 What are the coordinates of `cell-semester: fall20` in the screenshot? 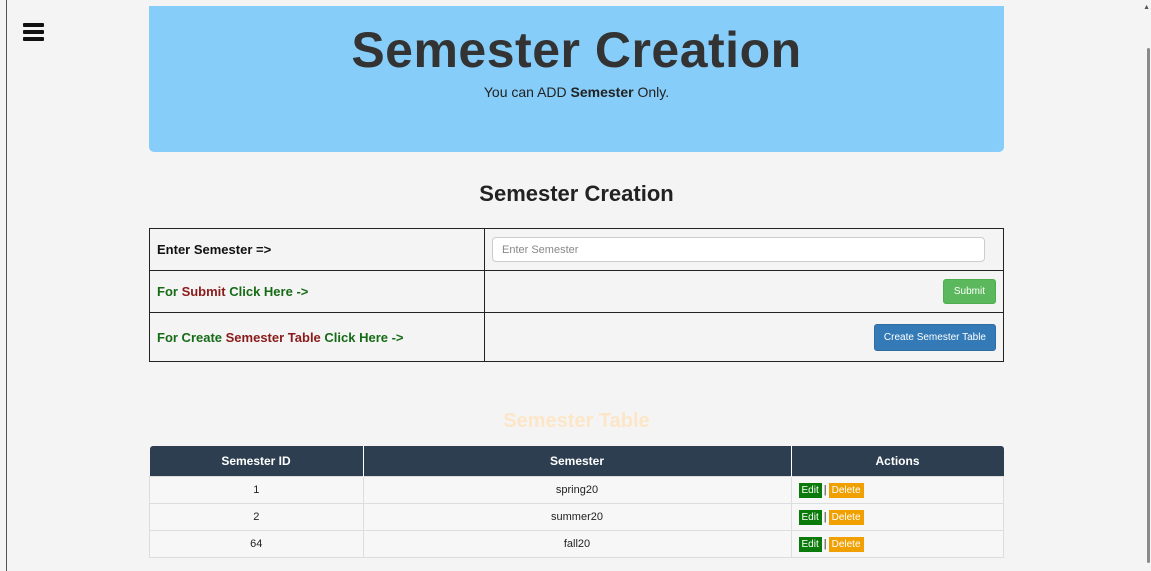 It's located at (577, 544).